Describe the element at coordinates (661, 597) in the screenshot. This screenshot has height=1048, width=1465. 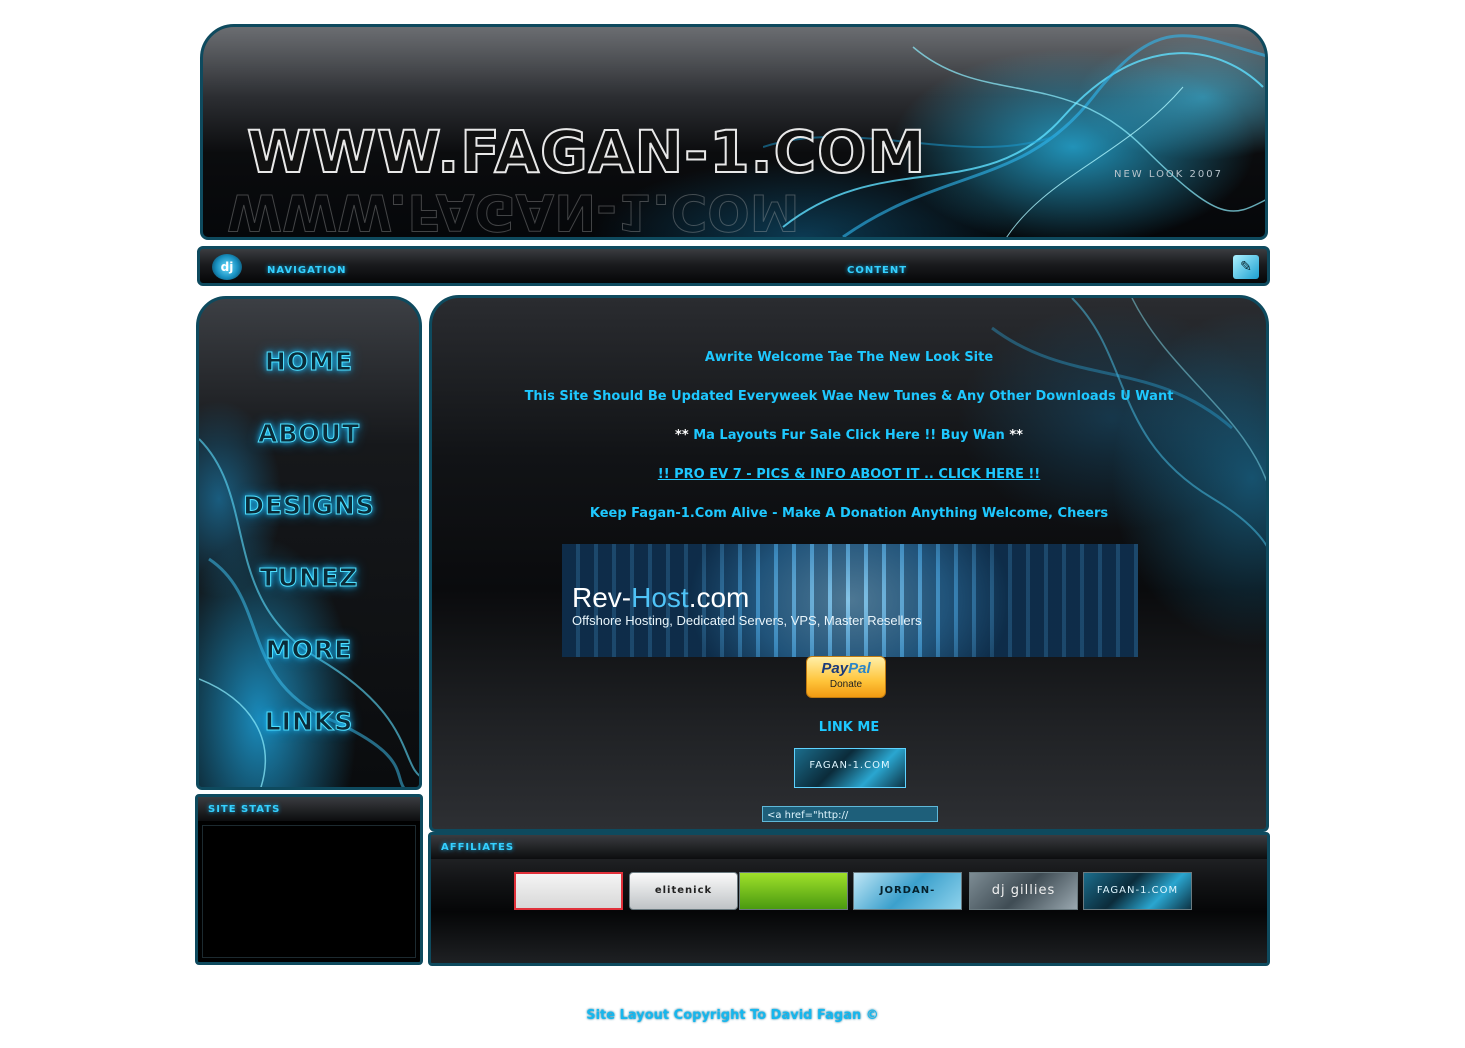
I see `revhost-ad-title: Rev-Host.com` at that location.